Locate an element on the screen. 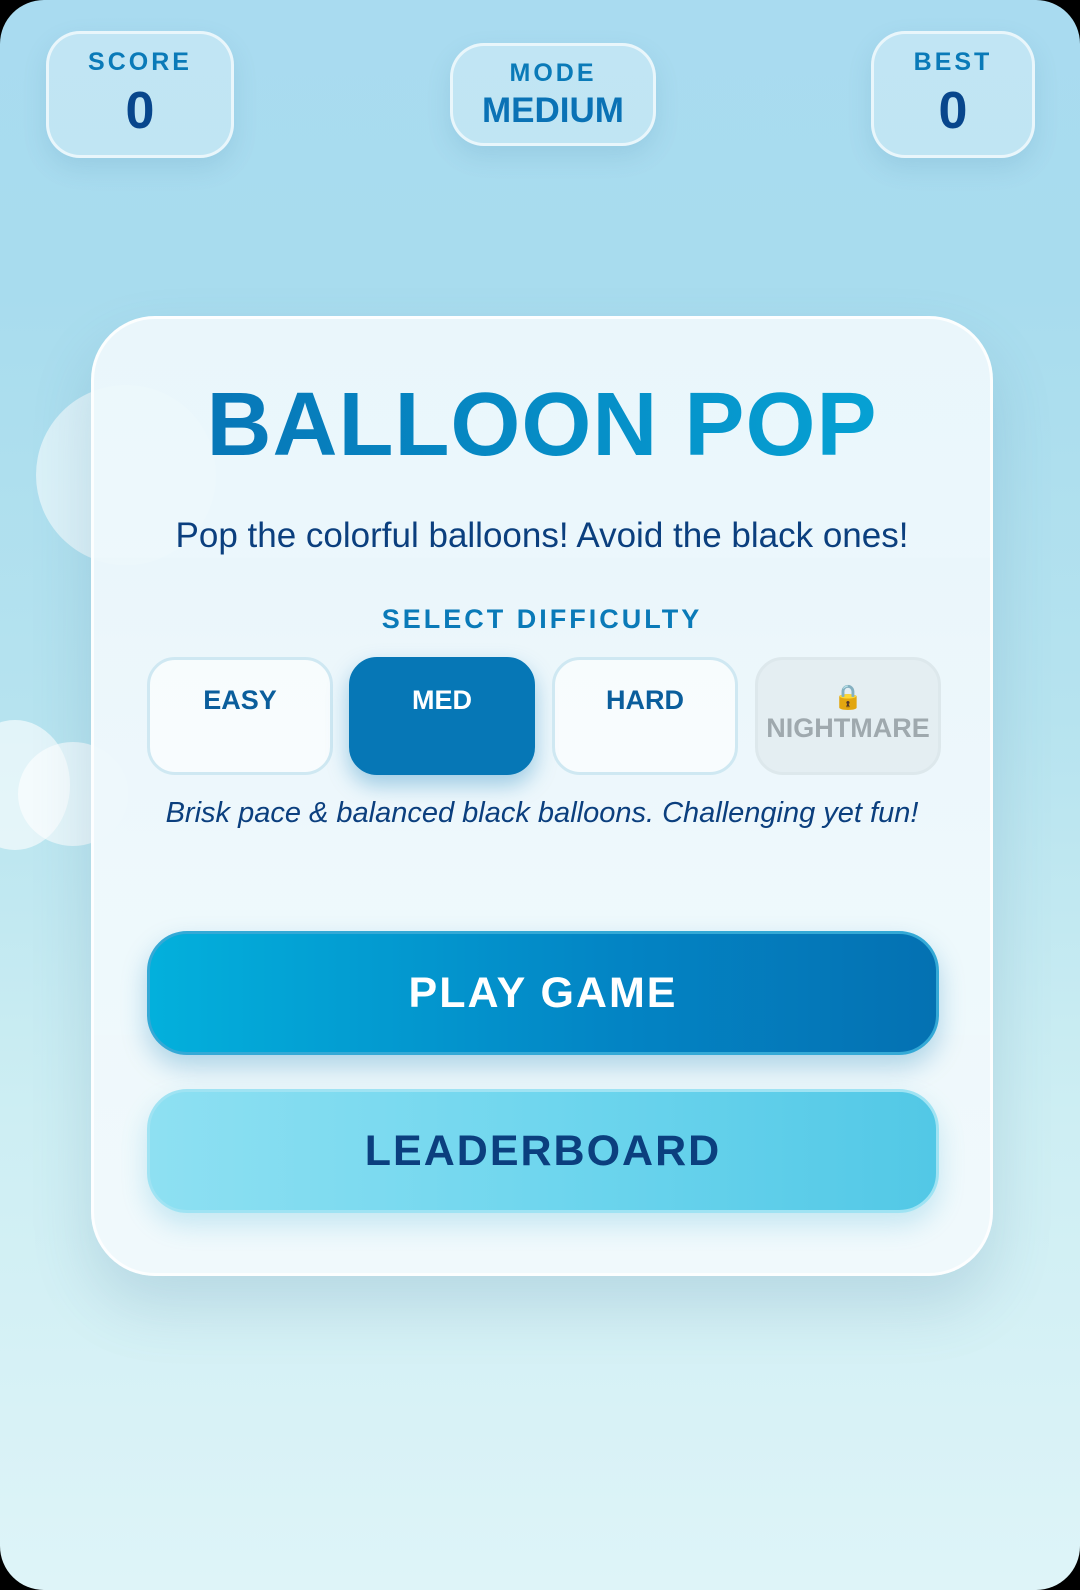 The width and height of the screenshot is (1080, 1590). best-panel: BEST 0 is located at coordinates (953, 94).